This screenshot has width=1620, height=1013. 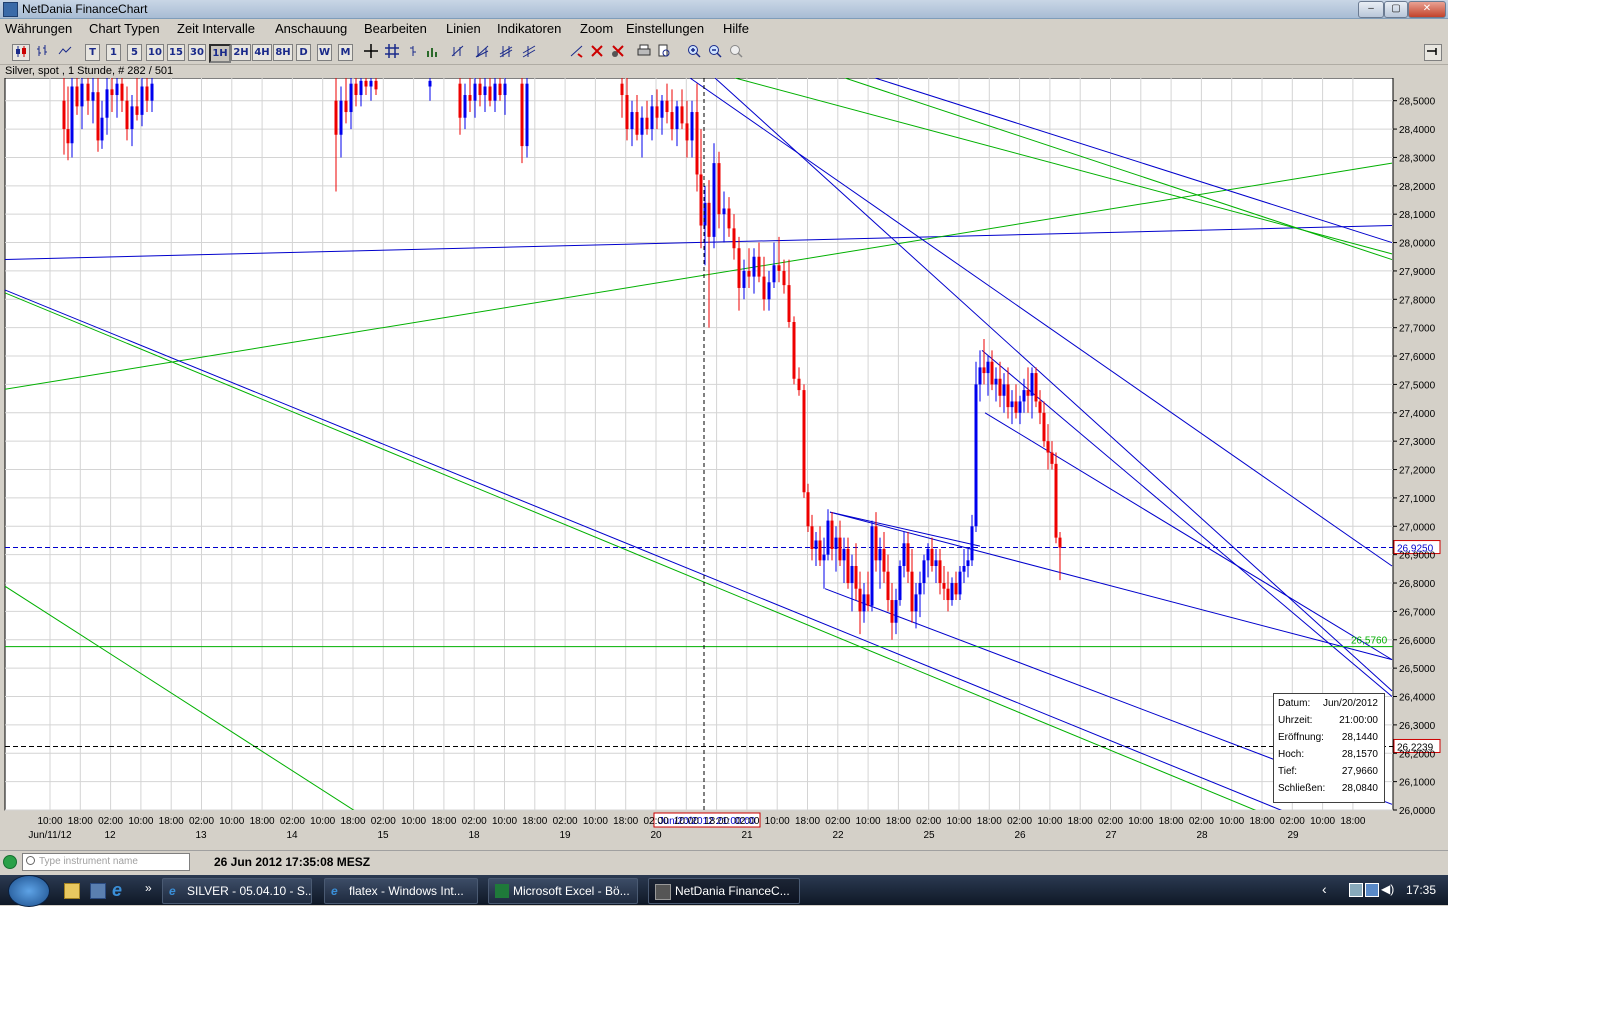 What do you see at coordinates (1371, 9) in the screenshot?
I see `minimize-button: –` at bounding box center [1371, 9].